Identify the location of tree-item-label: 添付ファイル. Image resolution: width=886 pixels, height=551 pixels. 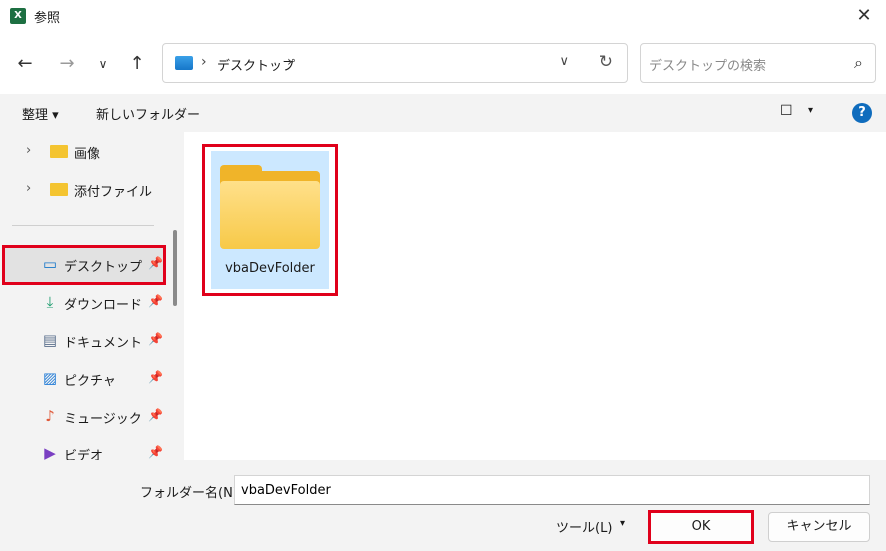
(113, 192).